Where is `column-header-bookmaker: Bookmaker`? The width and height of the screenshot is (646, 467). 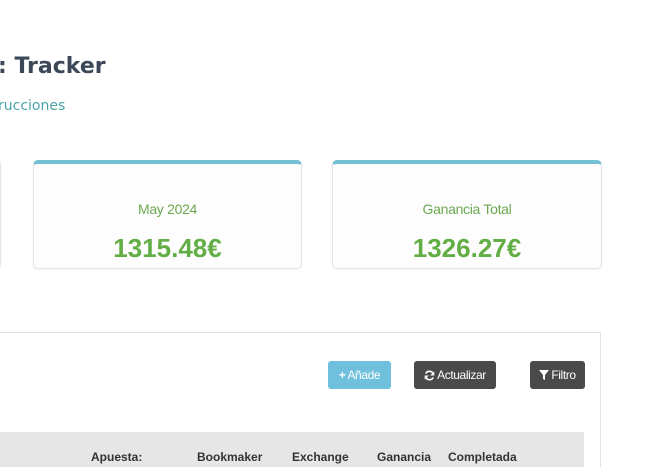
column-header-bookmaker: Bookmaker is located at coordinates (229, 457).